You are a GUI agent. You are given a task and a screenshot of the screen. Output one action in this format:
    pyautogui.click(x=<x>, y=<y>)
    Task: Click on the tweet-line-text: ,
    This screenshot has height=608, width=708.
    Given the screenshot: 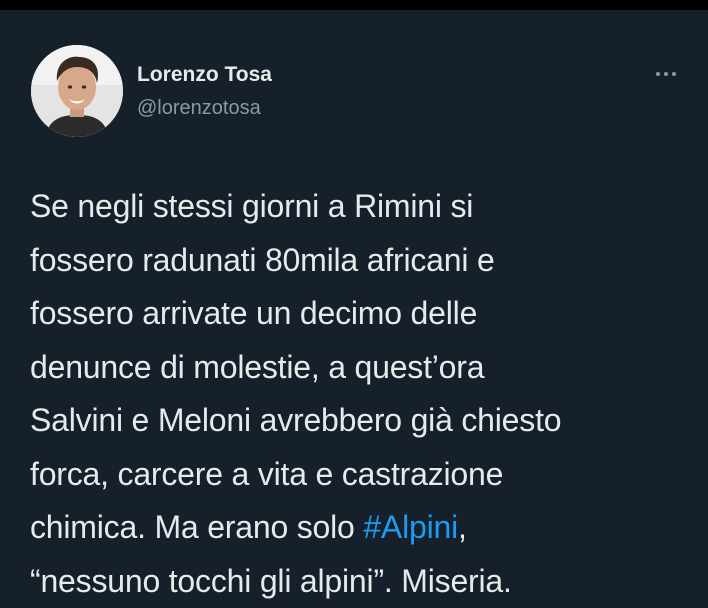 What is the action you would take?
    pyautogui.click(x=462, y=527)
    